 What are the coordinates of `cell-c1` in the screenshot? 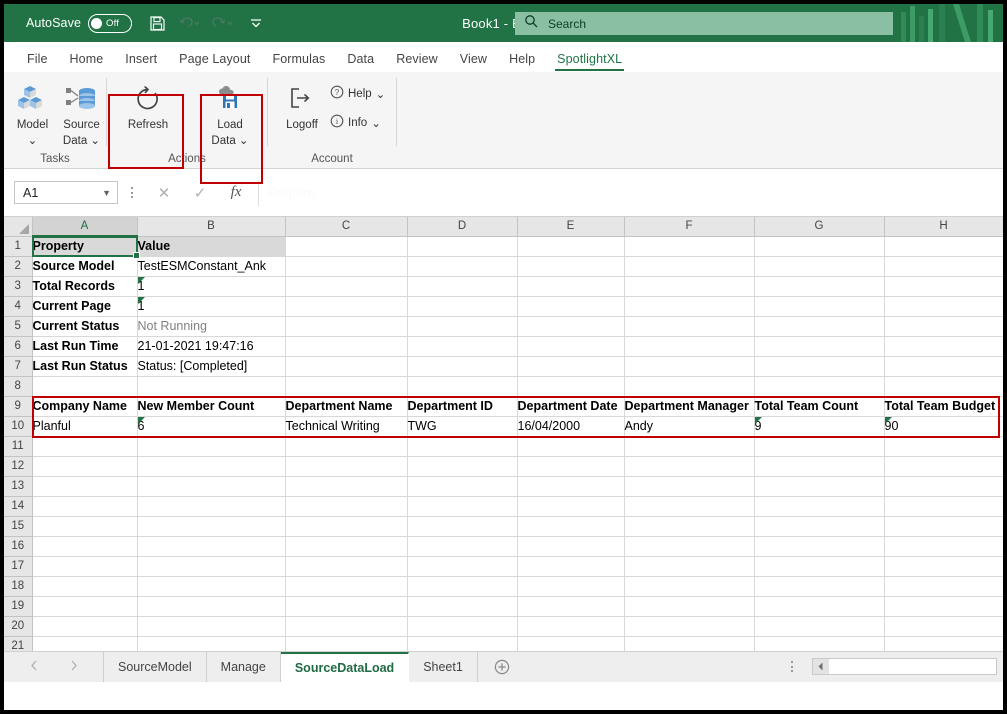 It's located at (346, 246).